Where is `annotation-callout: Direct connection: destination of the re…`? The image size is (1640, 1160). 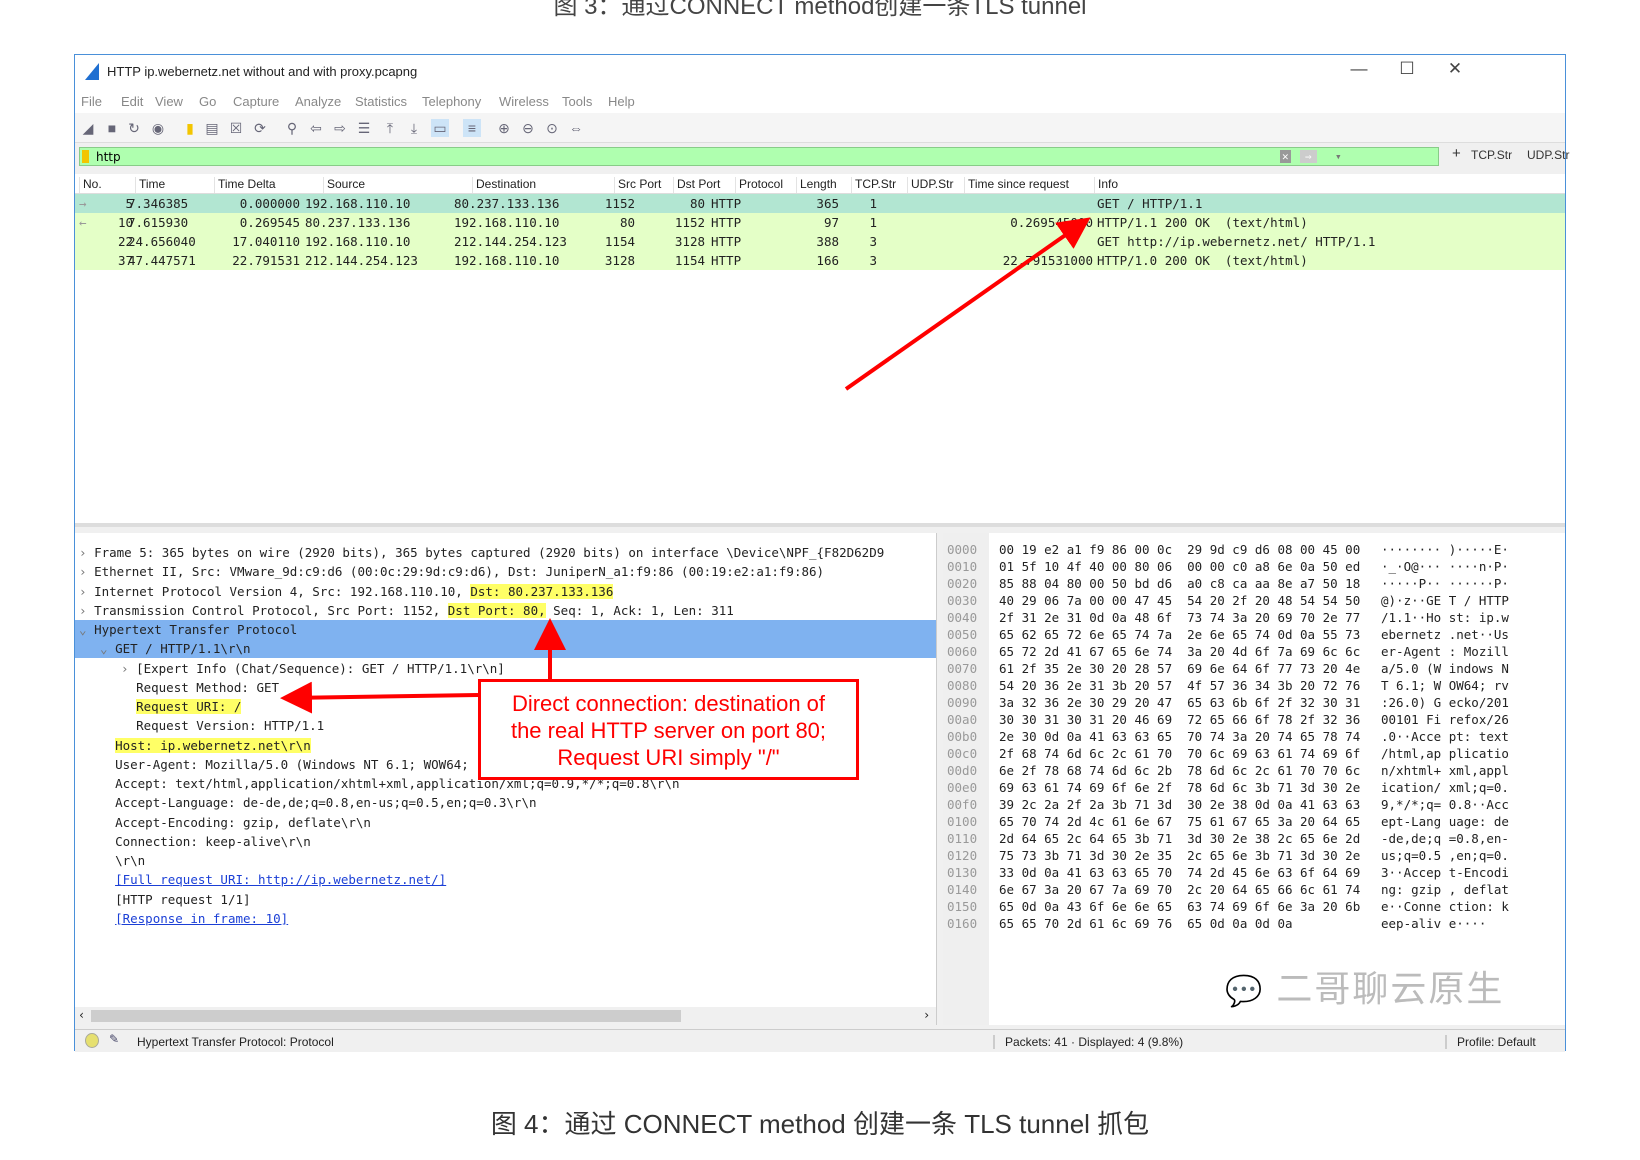
annotation-callout: Direct connection: destination of the re… is located at coordinates (668, 729).